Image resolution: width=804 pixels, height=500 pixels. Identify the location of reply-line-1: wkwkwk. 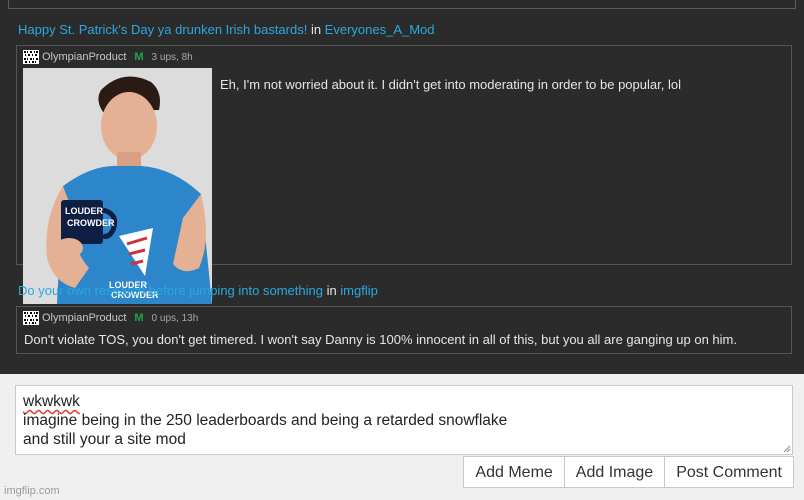
(51, 401).